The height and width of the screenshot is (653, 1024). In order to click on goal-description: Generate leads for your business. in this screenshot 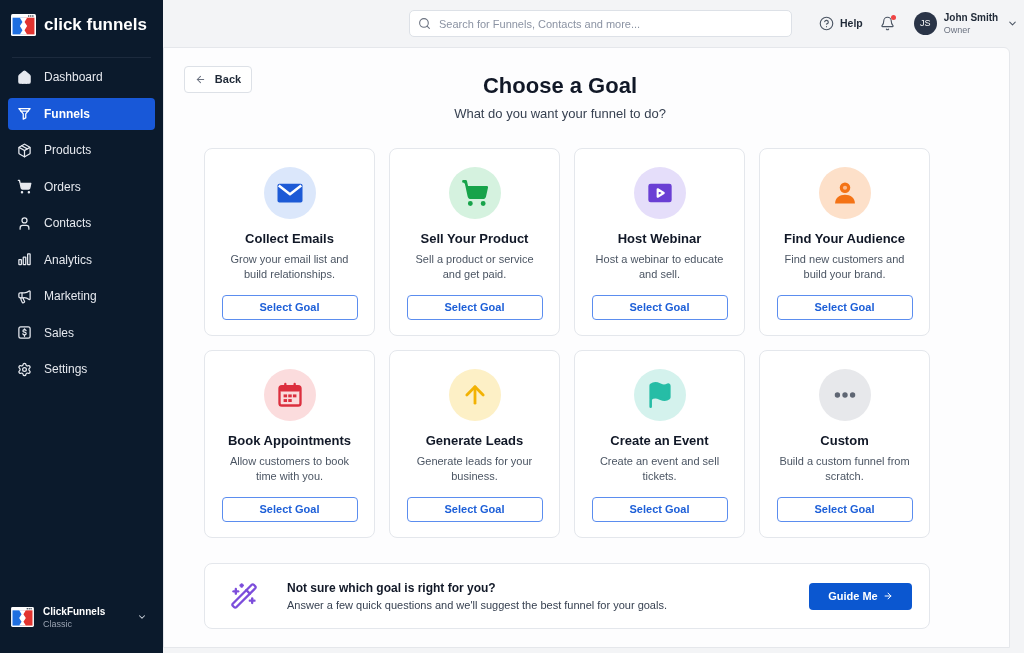, I will do `click(474, 469)`.